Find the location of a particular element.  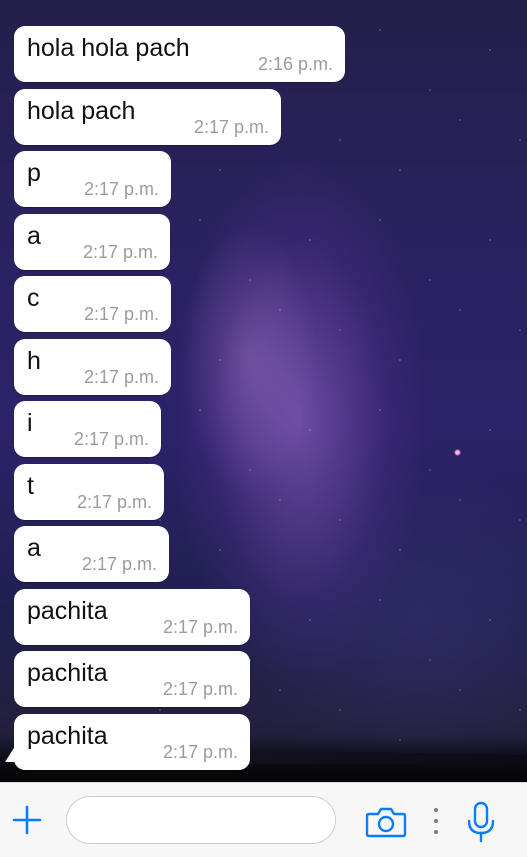

message-text: hola hola pach is located at coordinates (108, 48).